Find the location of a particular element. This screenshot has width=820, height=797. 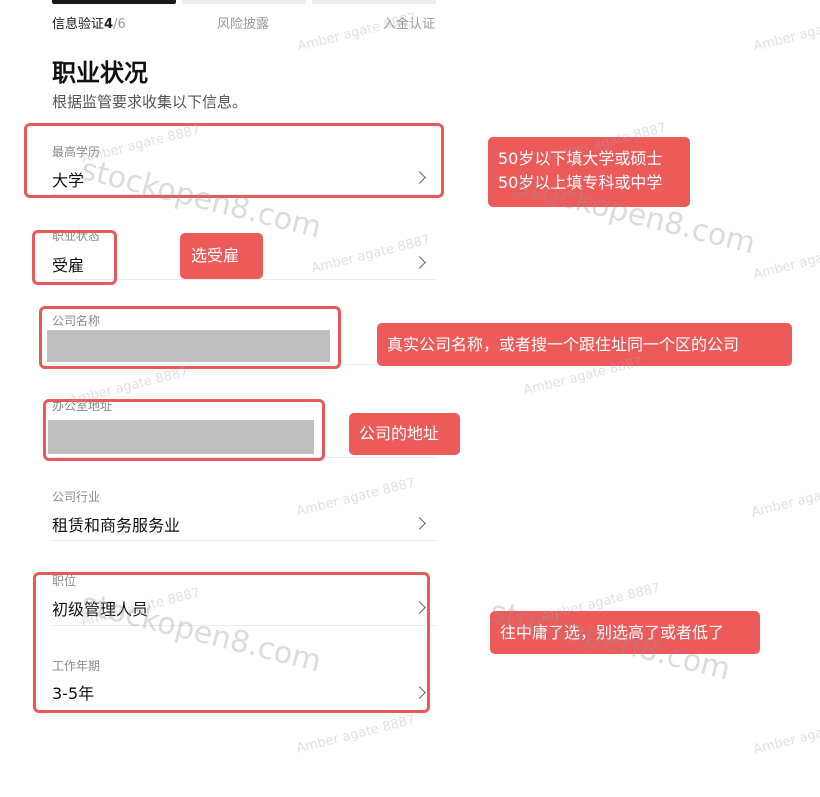

education-label: 最高学历 is located at coordinates (76, 152).